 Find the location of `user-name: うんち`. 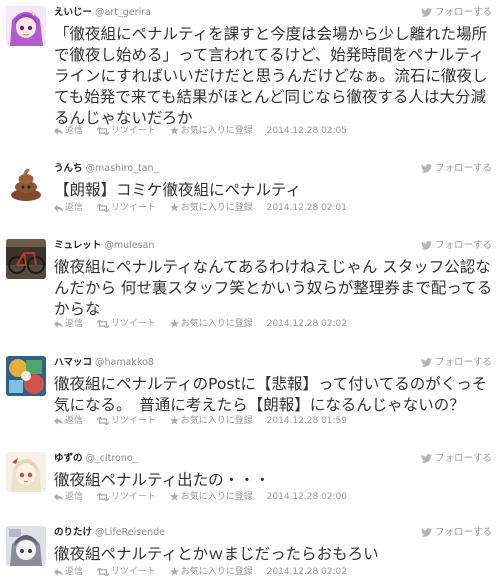

user-name: うんち is located at coordinates (68, 168).